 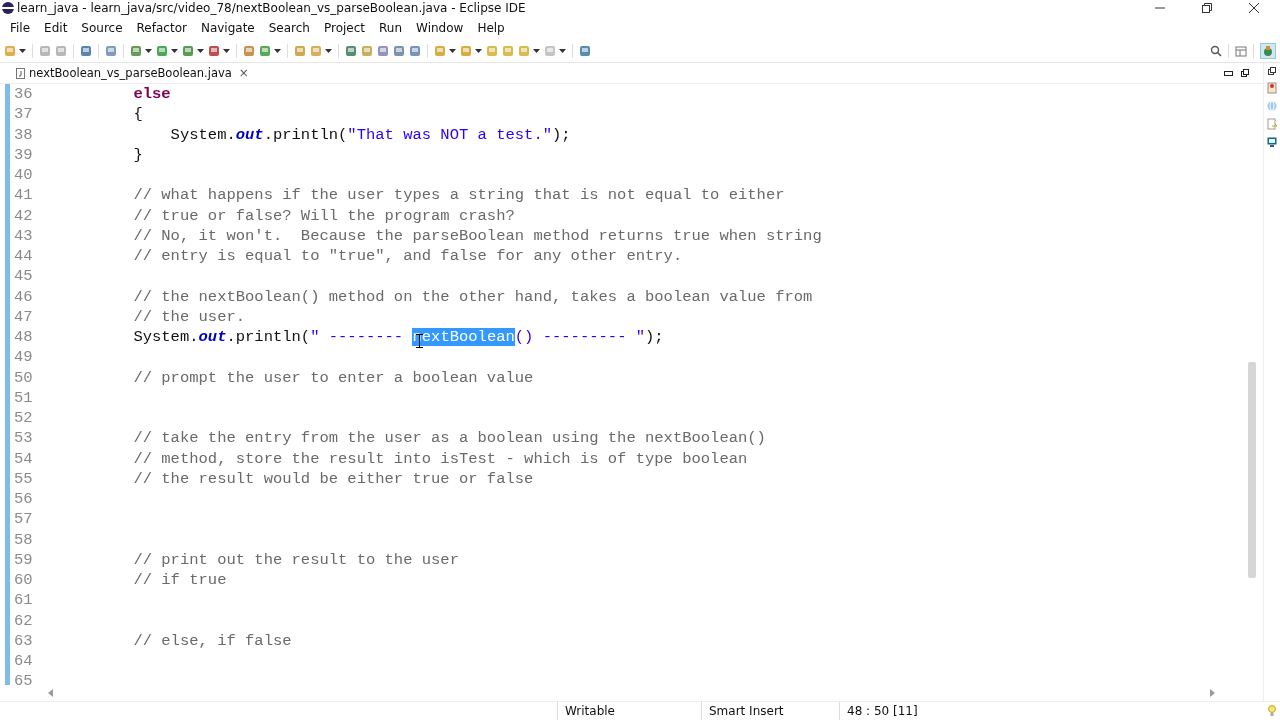 What do you see at coordinates (23, 195) in the screenshot?
I see `line-number: 41` at bounding box center [23, 195].